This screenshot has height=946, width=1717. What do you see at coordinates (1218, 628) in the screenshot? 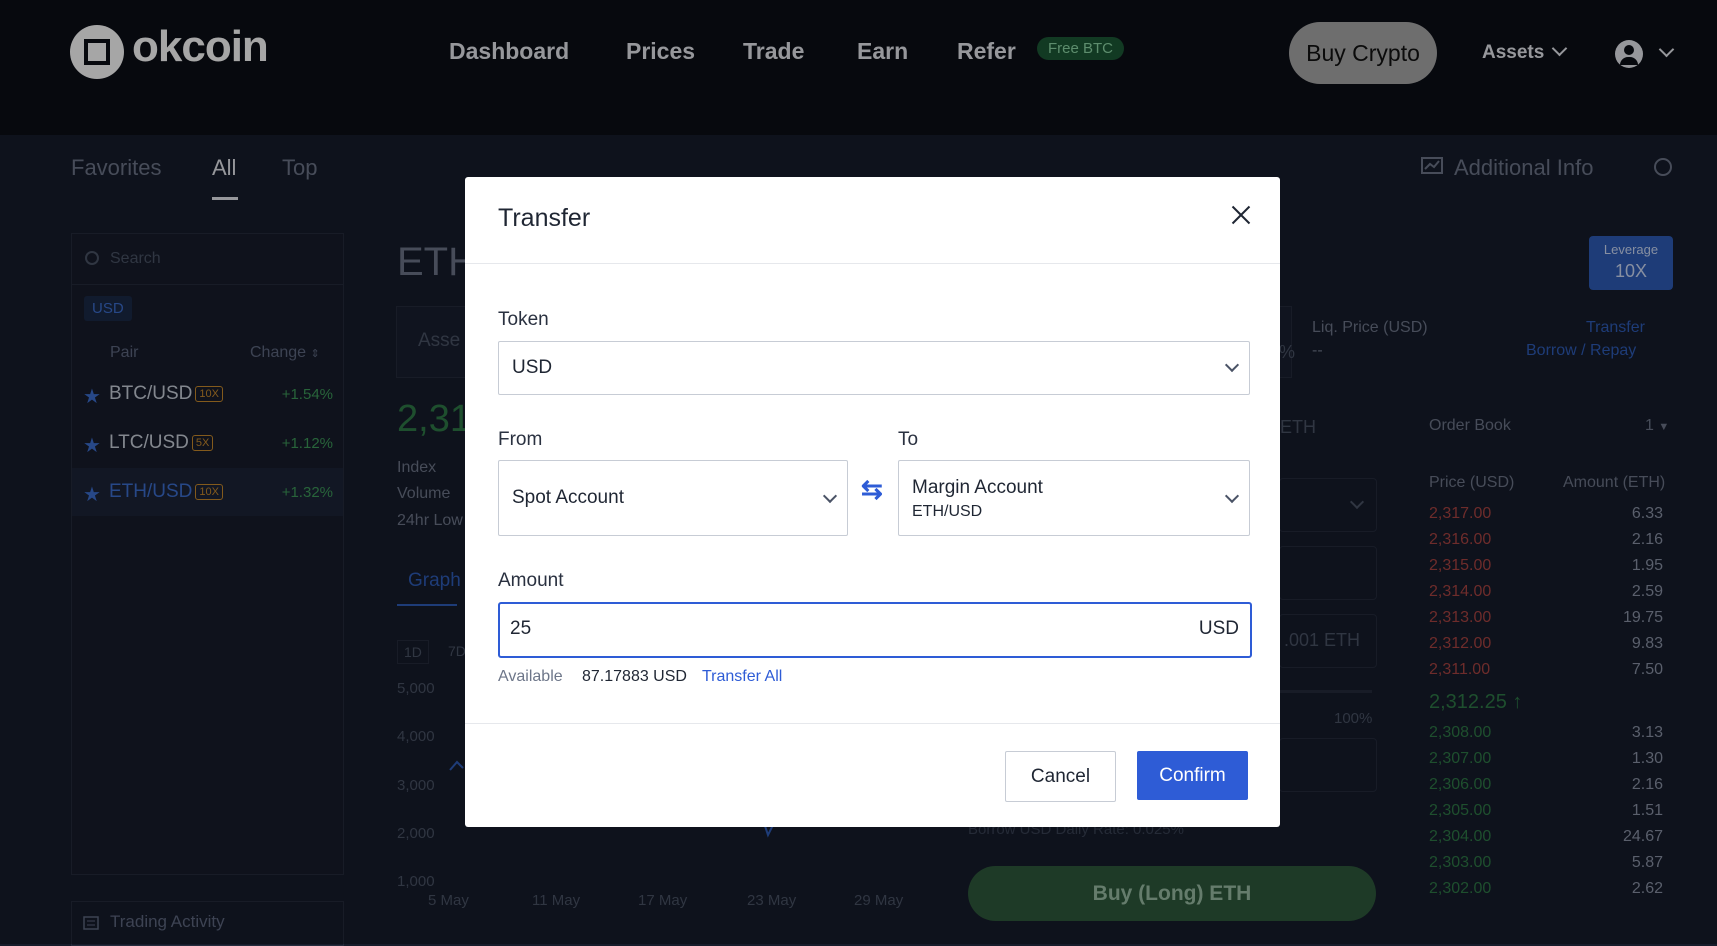
I see `amount-unit: USD` at bounding box center [1218, 628].